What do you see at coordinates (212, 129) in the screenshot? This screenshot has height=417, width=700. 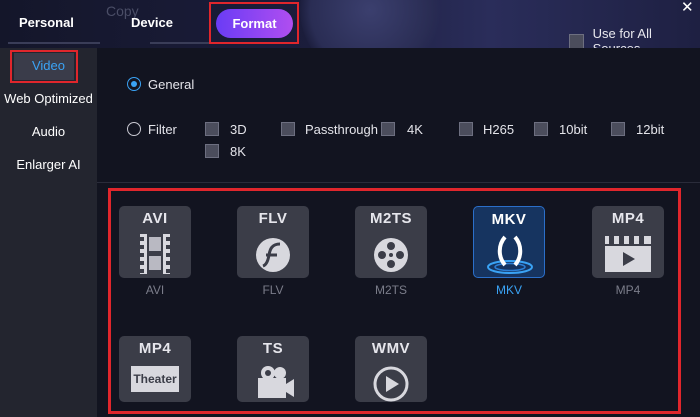 I see `filter-3d-checkbox` at bounding box center [212, 129].